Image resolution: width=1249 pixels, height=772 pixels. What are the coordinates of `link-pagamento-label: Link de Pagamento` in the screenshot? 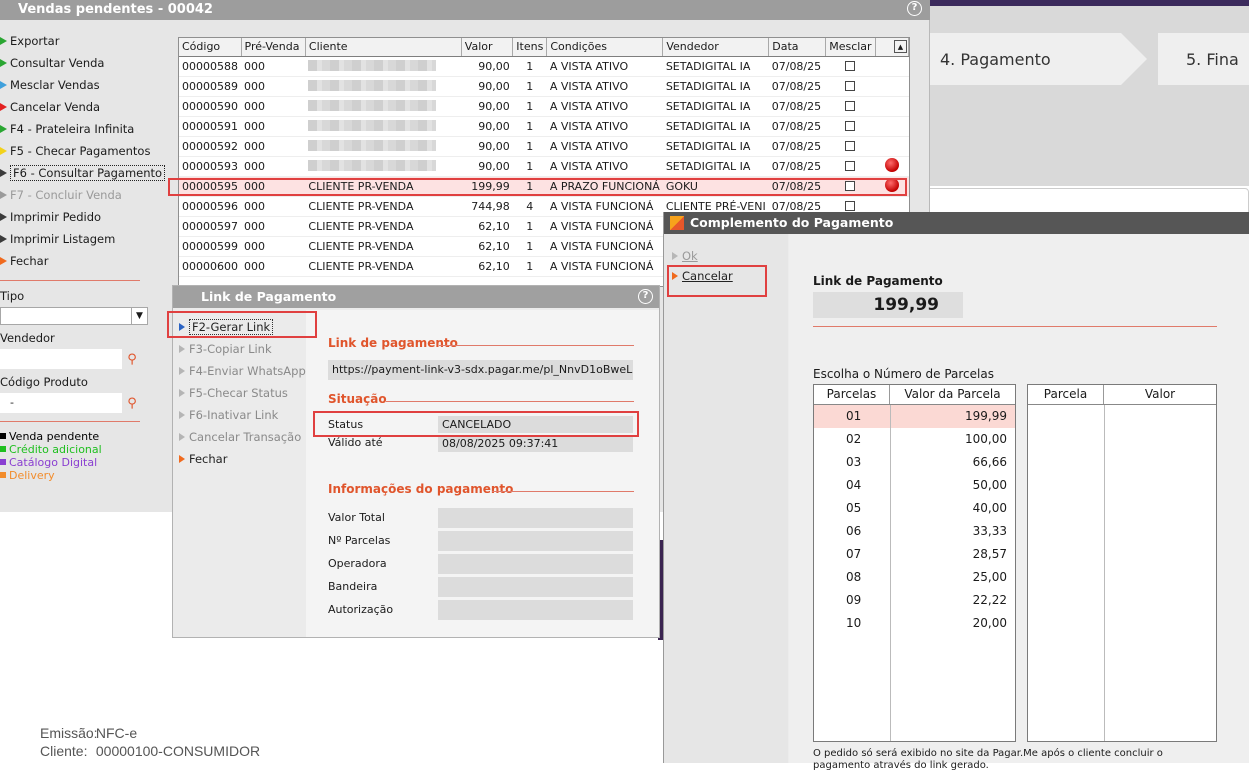 It's located at (878, 281).